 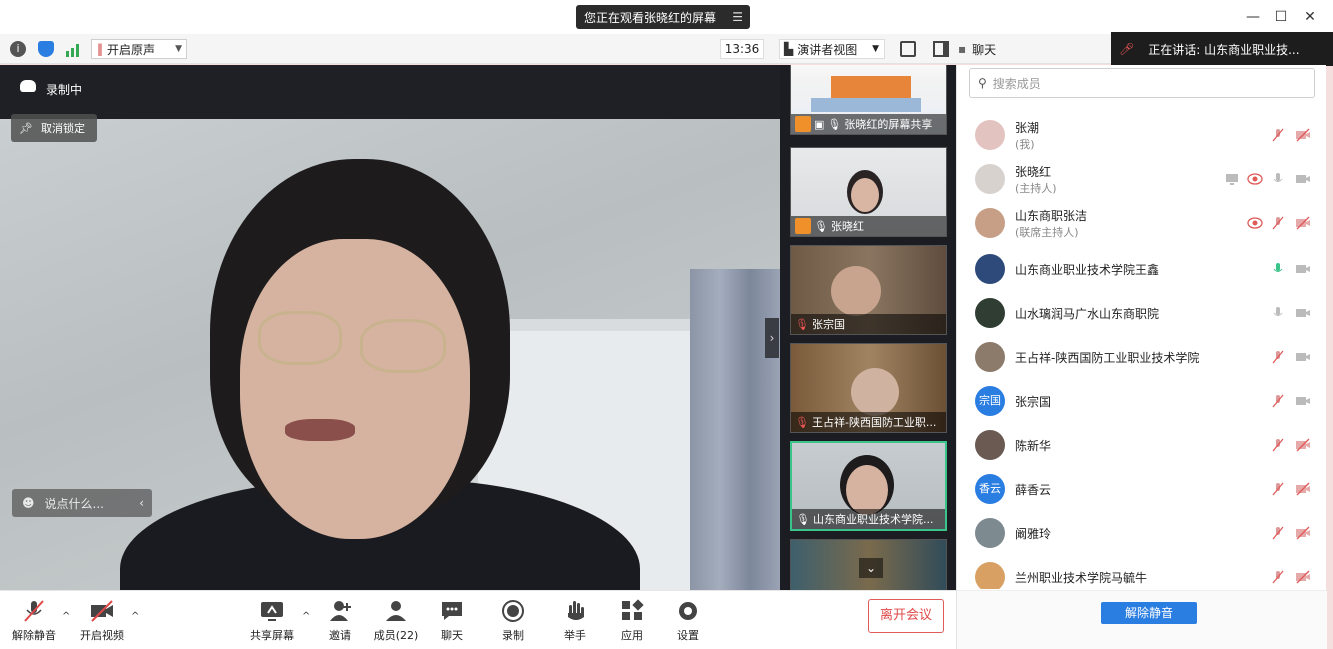 What do you see at coordinates (990, 401) in the screenshot?
I see `avatar: 宗国` at bounding box center [990, 401].